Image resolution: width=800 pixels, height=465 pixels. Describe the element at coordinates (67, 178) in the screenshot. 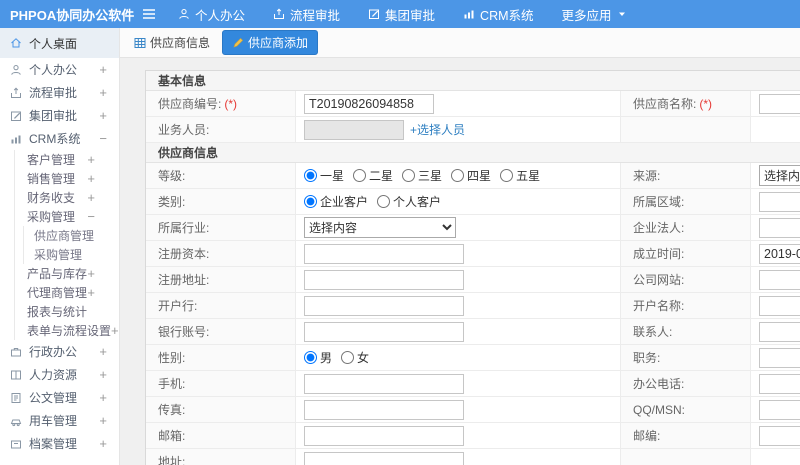

I see `sidebar-item-sales-mgmt: 销售管理 +` at that location.